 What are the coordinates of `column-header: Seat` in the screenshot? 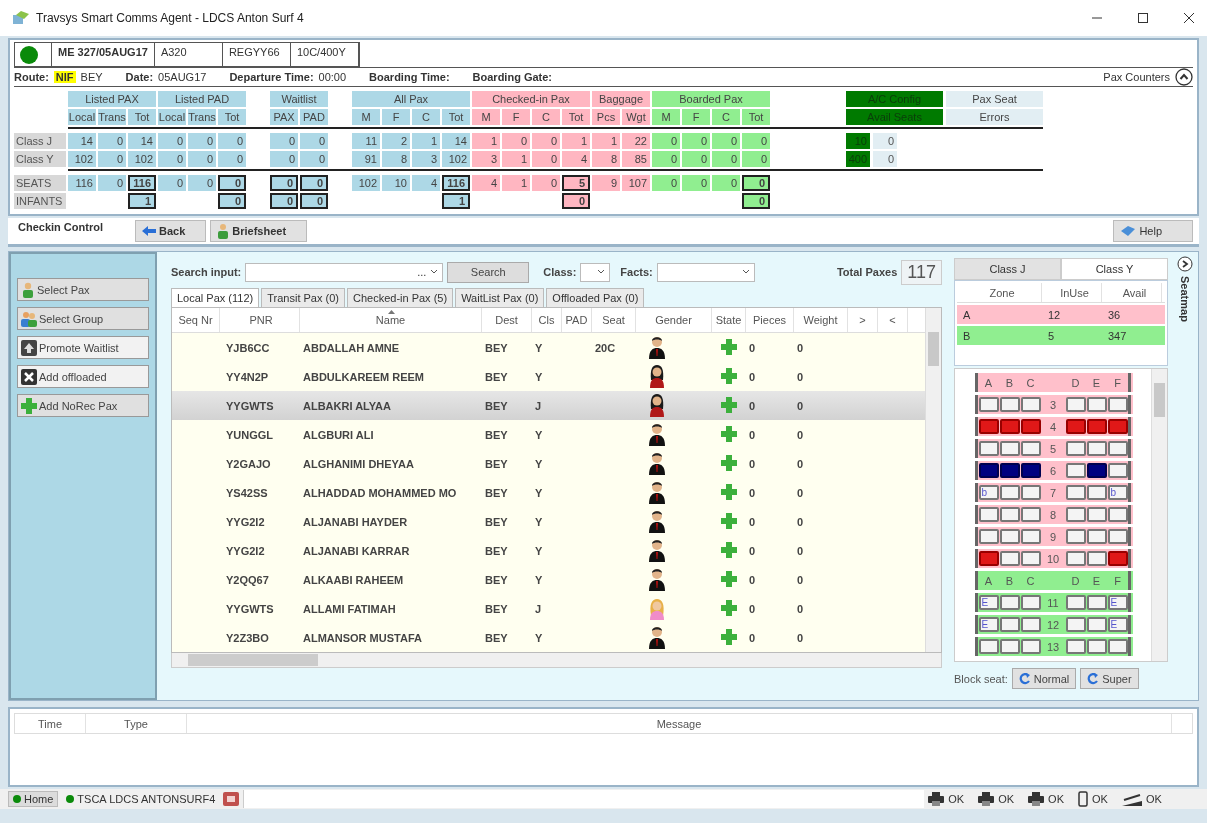 It's located at (614, 320).